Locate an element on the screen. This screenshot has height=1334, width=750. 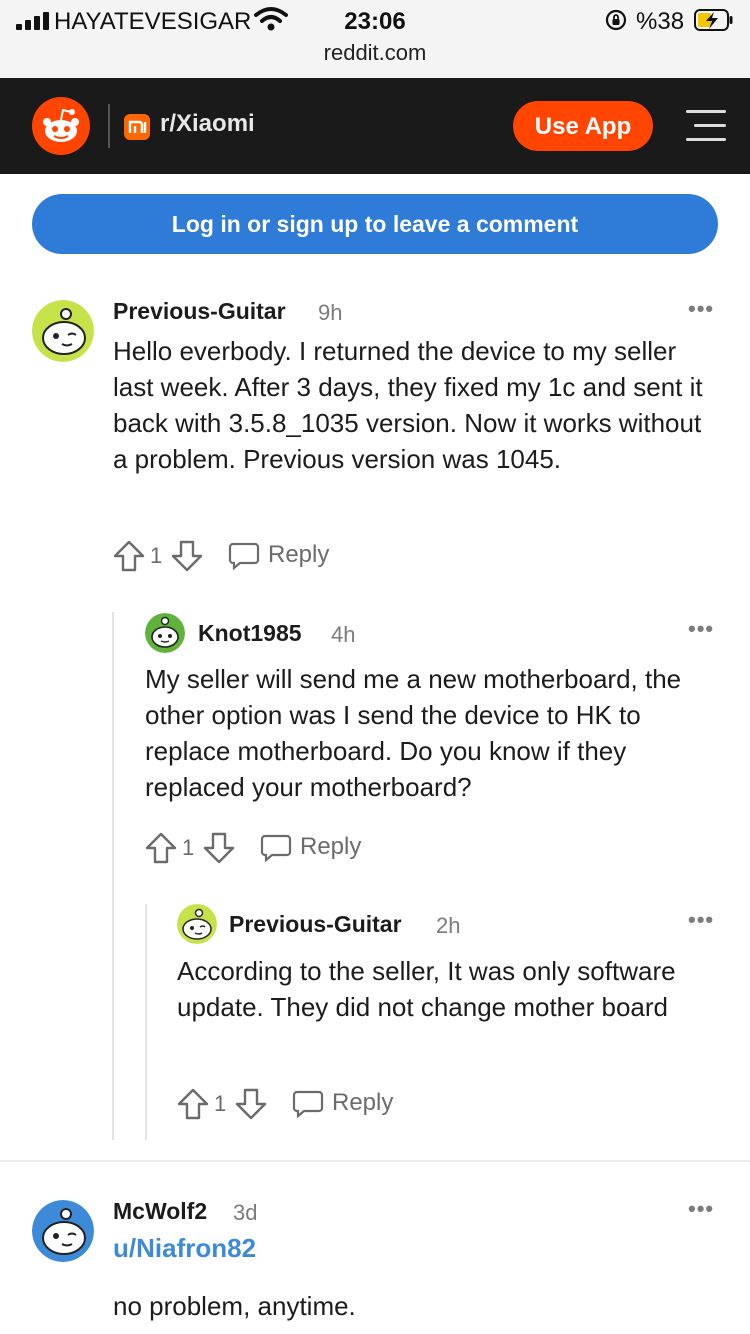
comment-author: Knot1985 is located at coordinates (250, 633).